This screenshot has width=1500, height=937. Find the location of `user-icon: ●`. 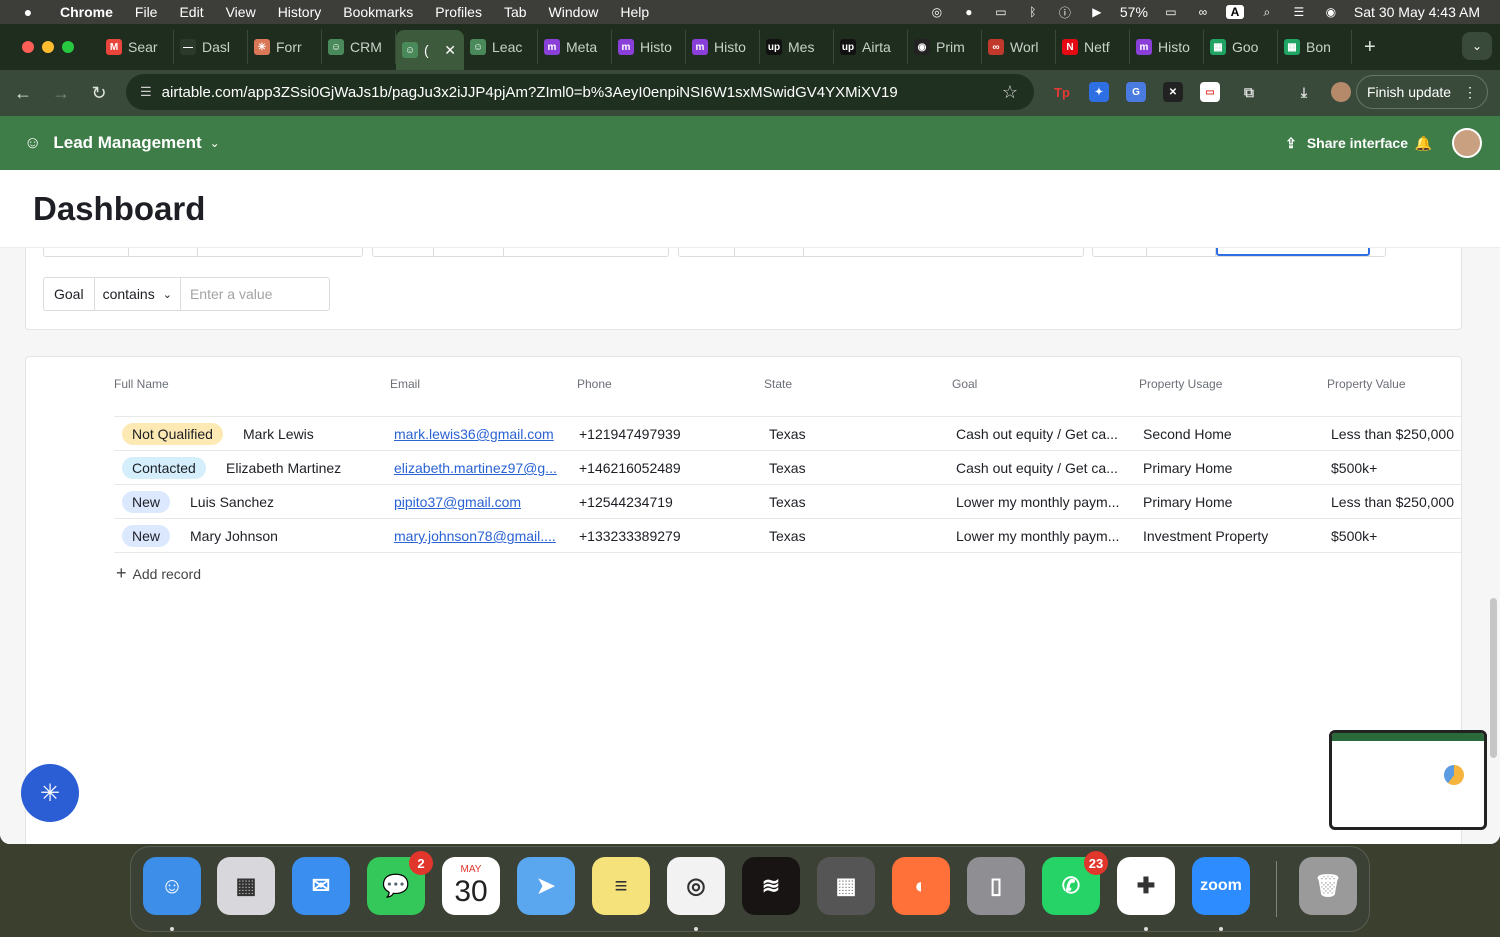

user-icon: ● is located at coordinates (969, 12).